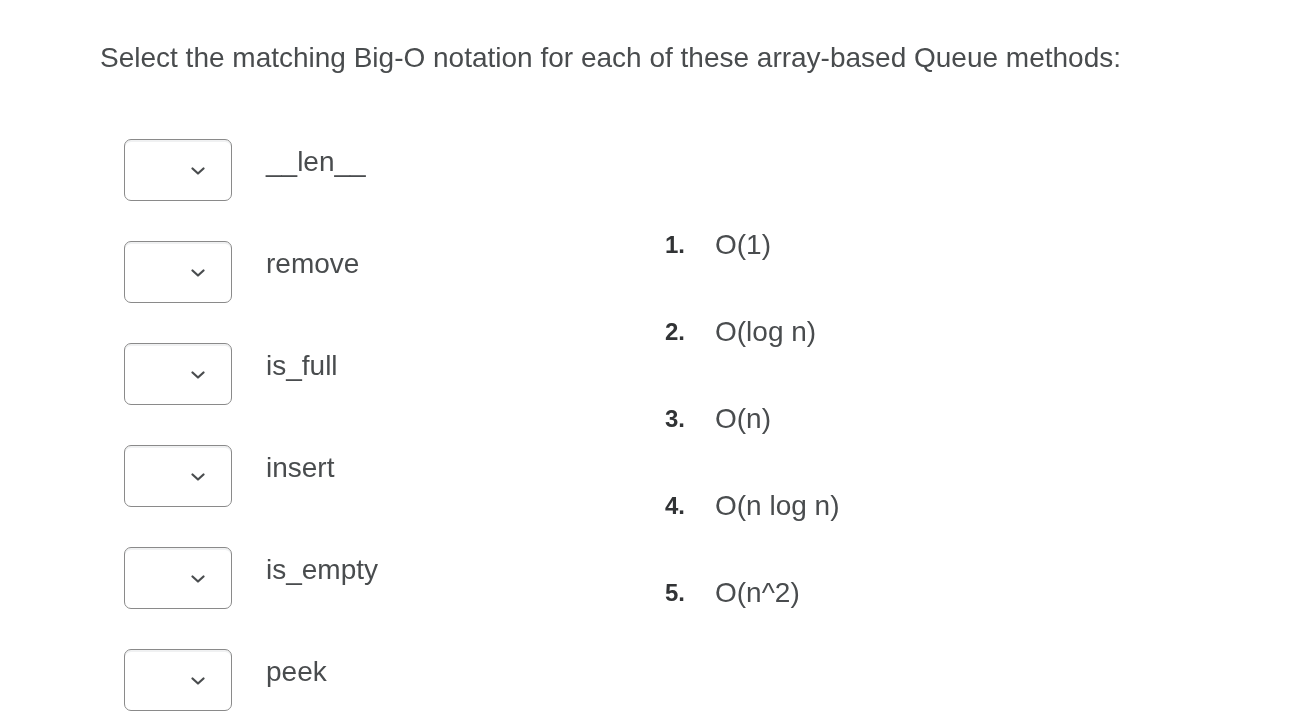 The width and height of the screenshot is (1315, 721). Describe the element at coordinates (766, 332) in the screenshot. I see `choice-text: O(log n)` at that location.